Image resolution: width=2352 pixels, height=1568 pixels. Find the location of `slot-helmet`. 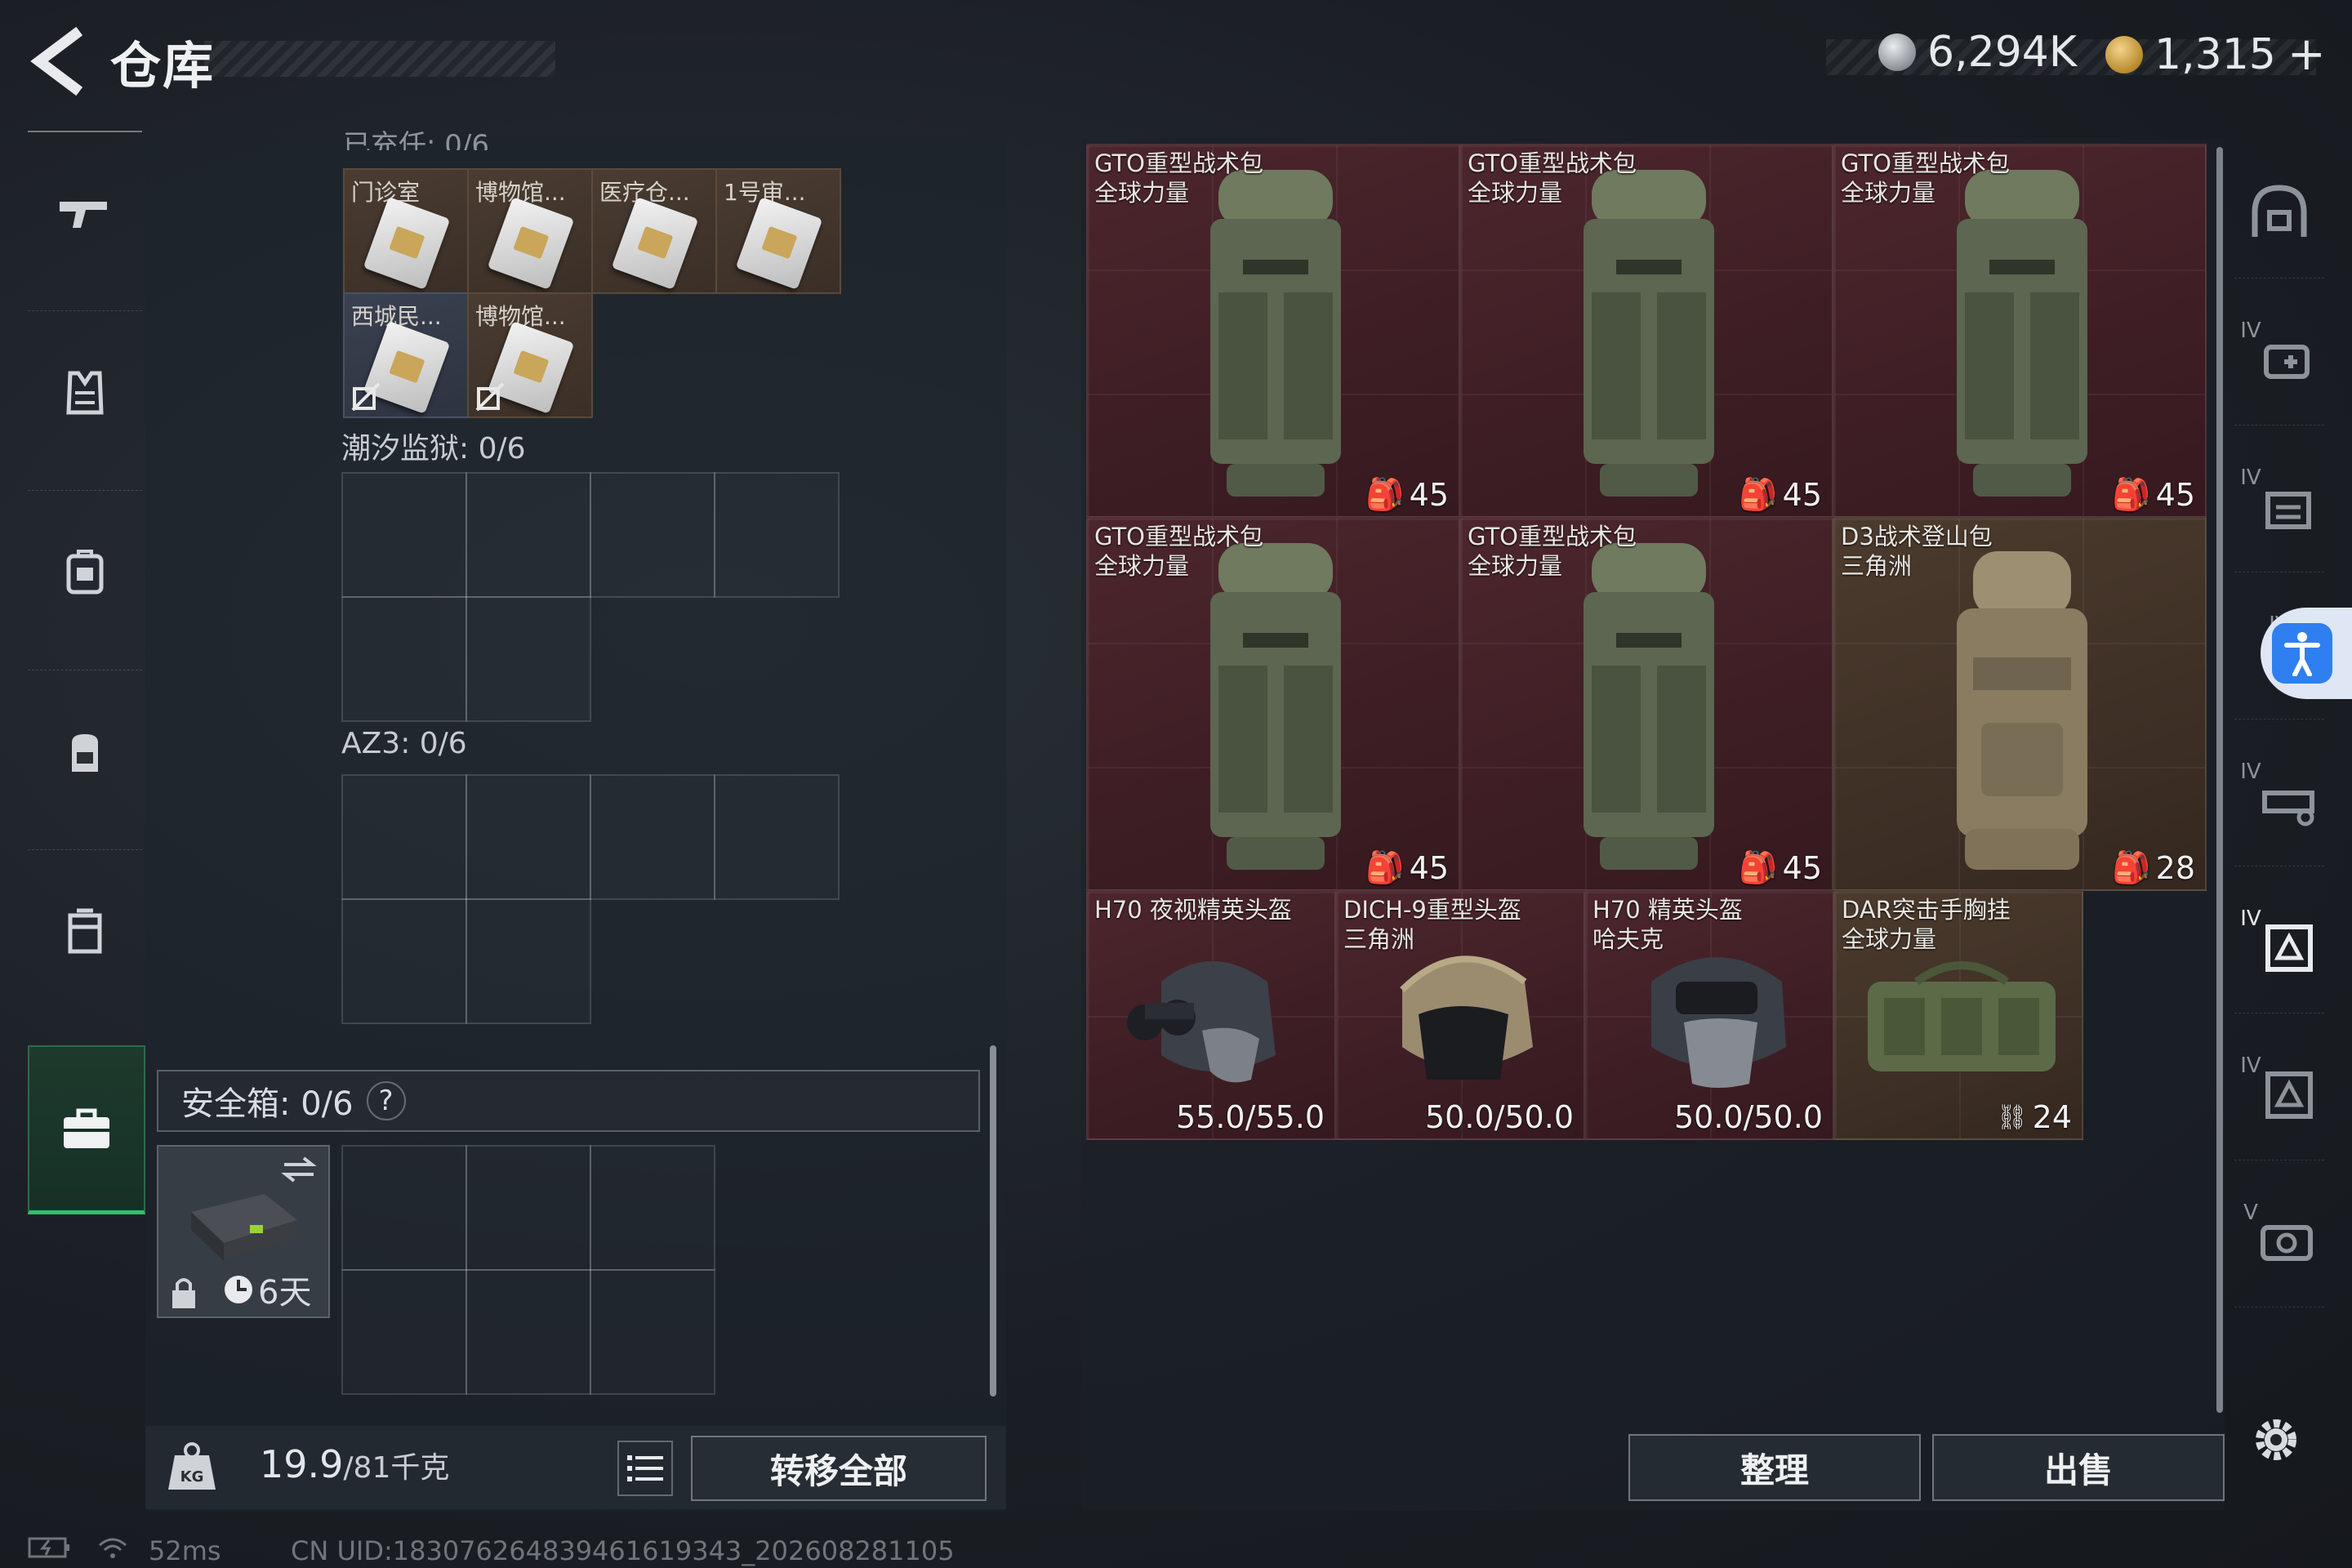

slot-helmet is located at coordinates (2279, 212).